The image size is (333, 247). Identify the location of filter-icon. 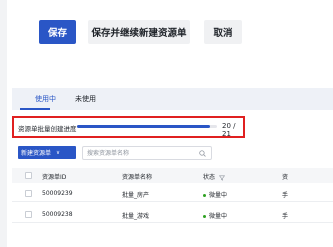
(221, 178).